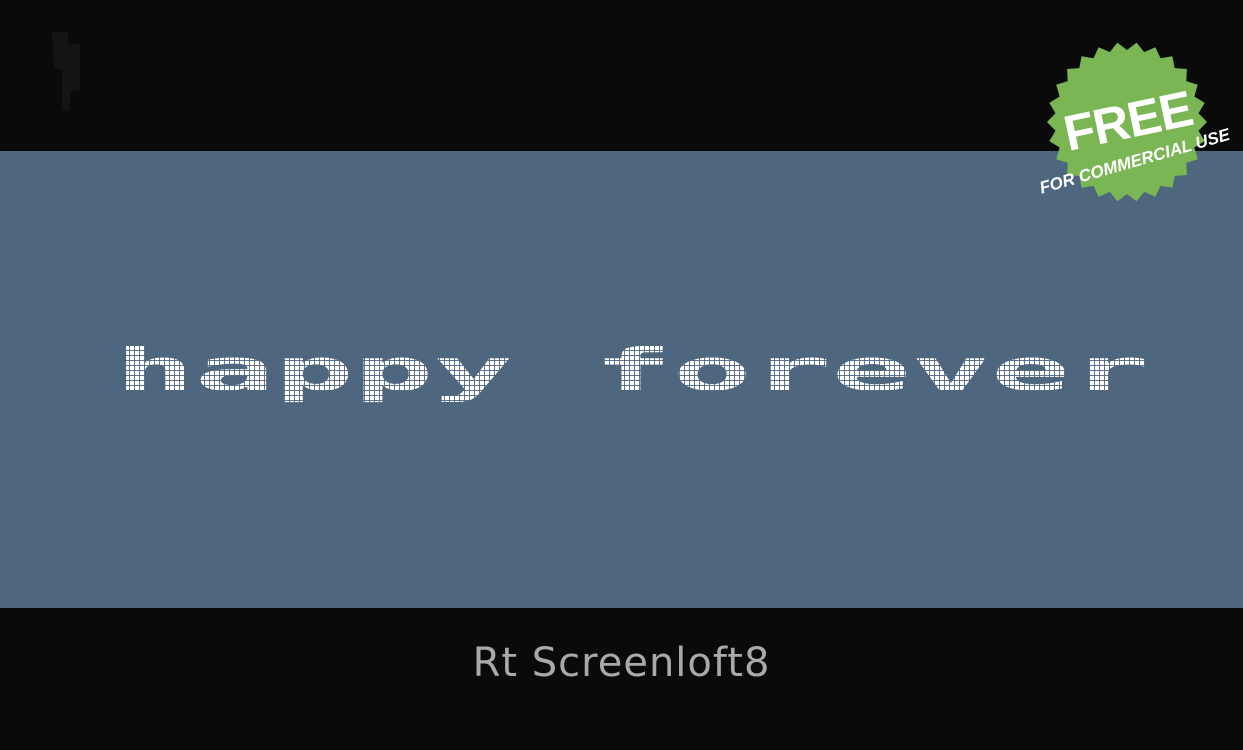 The width and height of the screenshot is (1243, 750). What do you see at coordinates (633, 370) in the screenshot?
I see `sample-text: happy forever` at bounding box center [633, 370].